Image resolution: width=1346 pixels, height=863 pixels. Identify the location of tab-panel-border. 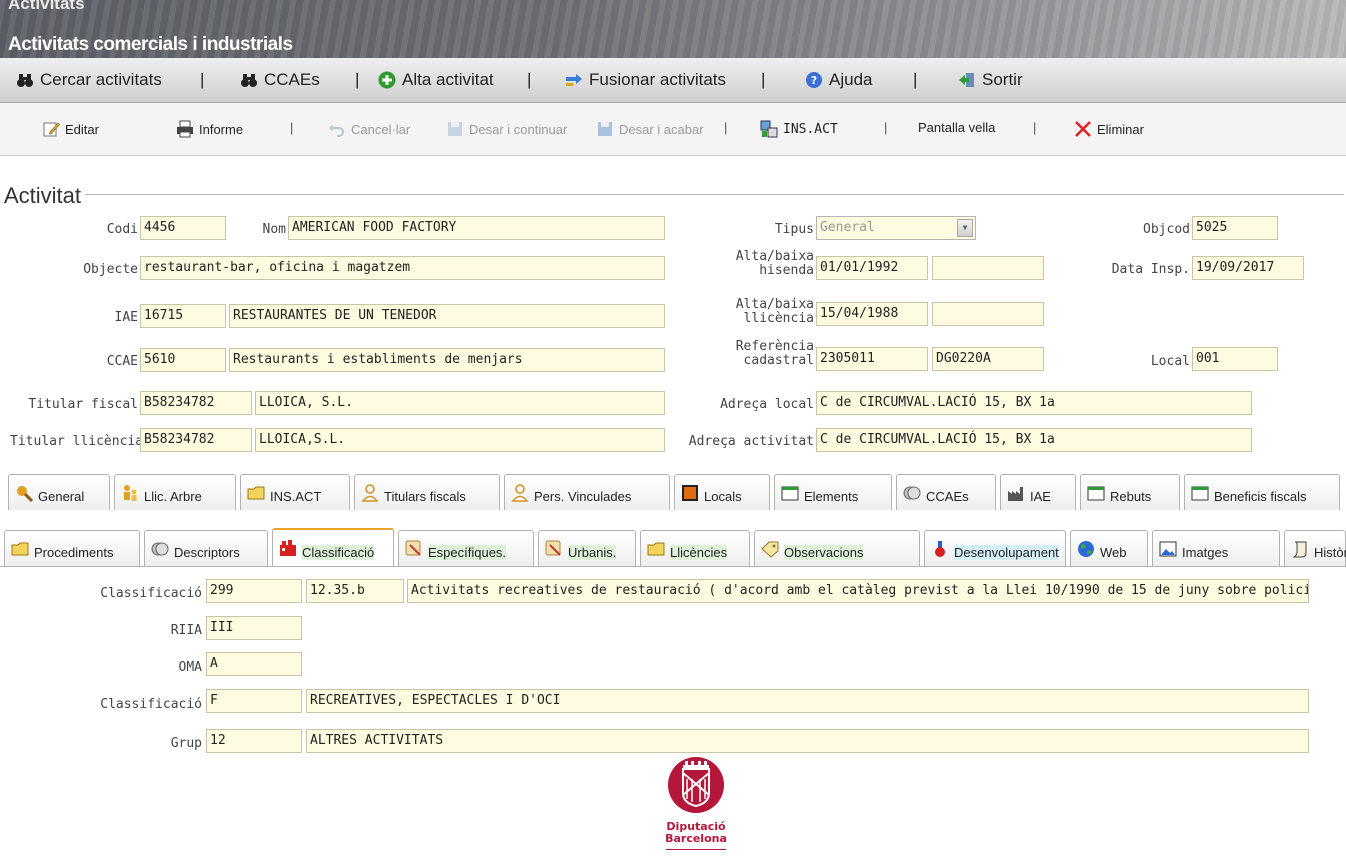
(673, 566).